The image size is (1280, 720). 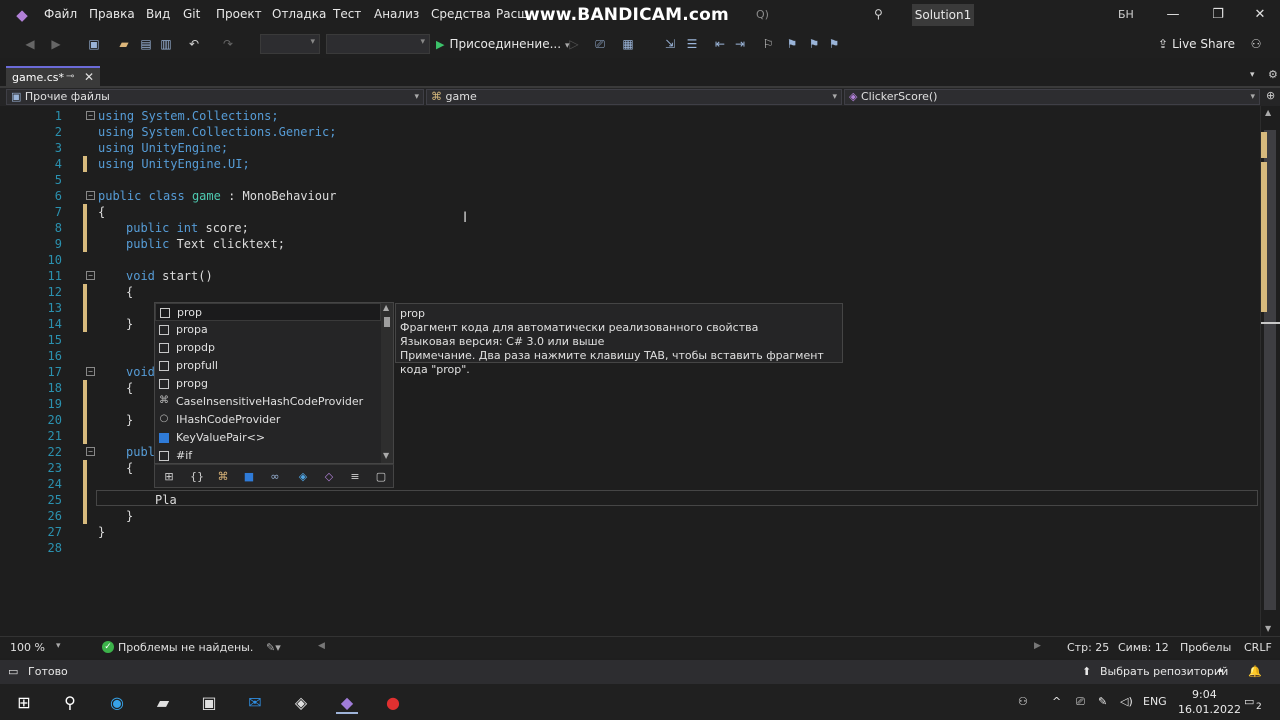 What do you see at coordinates (94, 44) in the screenshot?
I see `new-project-icon: ▣` at bounding box center [94, 44].